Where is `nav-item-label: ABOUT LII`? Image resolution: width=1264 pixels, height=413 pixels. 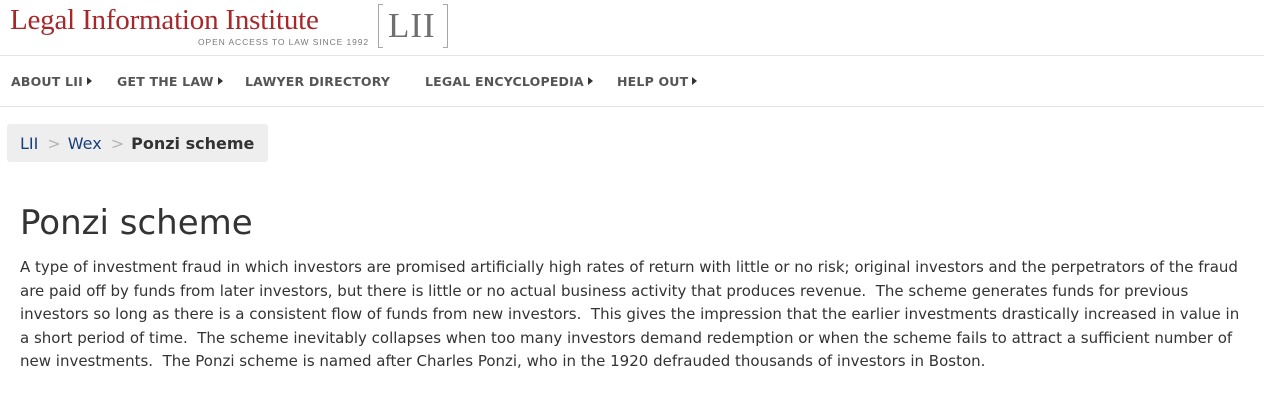
nav-item-label: ABOUT LII is located at coordinates (47, 81).